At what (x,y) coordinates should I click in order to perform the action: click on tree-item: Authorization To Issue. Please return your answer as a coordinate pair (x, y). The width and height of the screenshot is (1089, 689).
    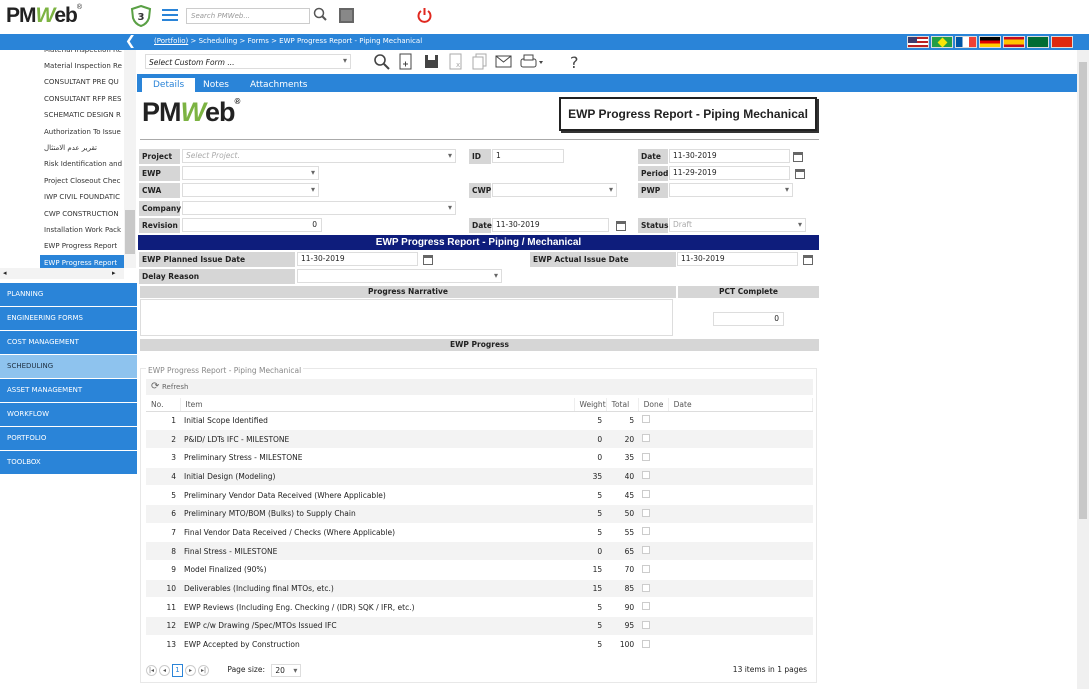
    Looking at the image, I should click on (62, 132).